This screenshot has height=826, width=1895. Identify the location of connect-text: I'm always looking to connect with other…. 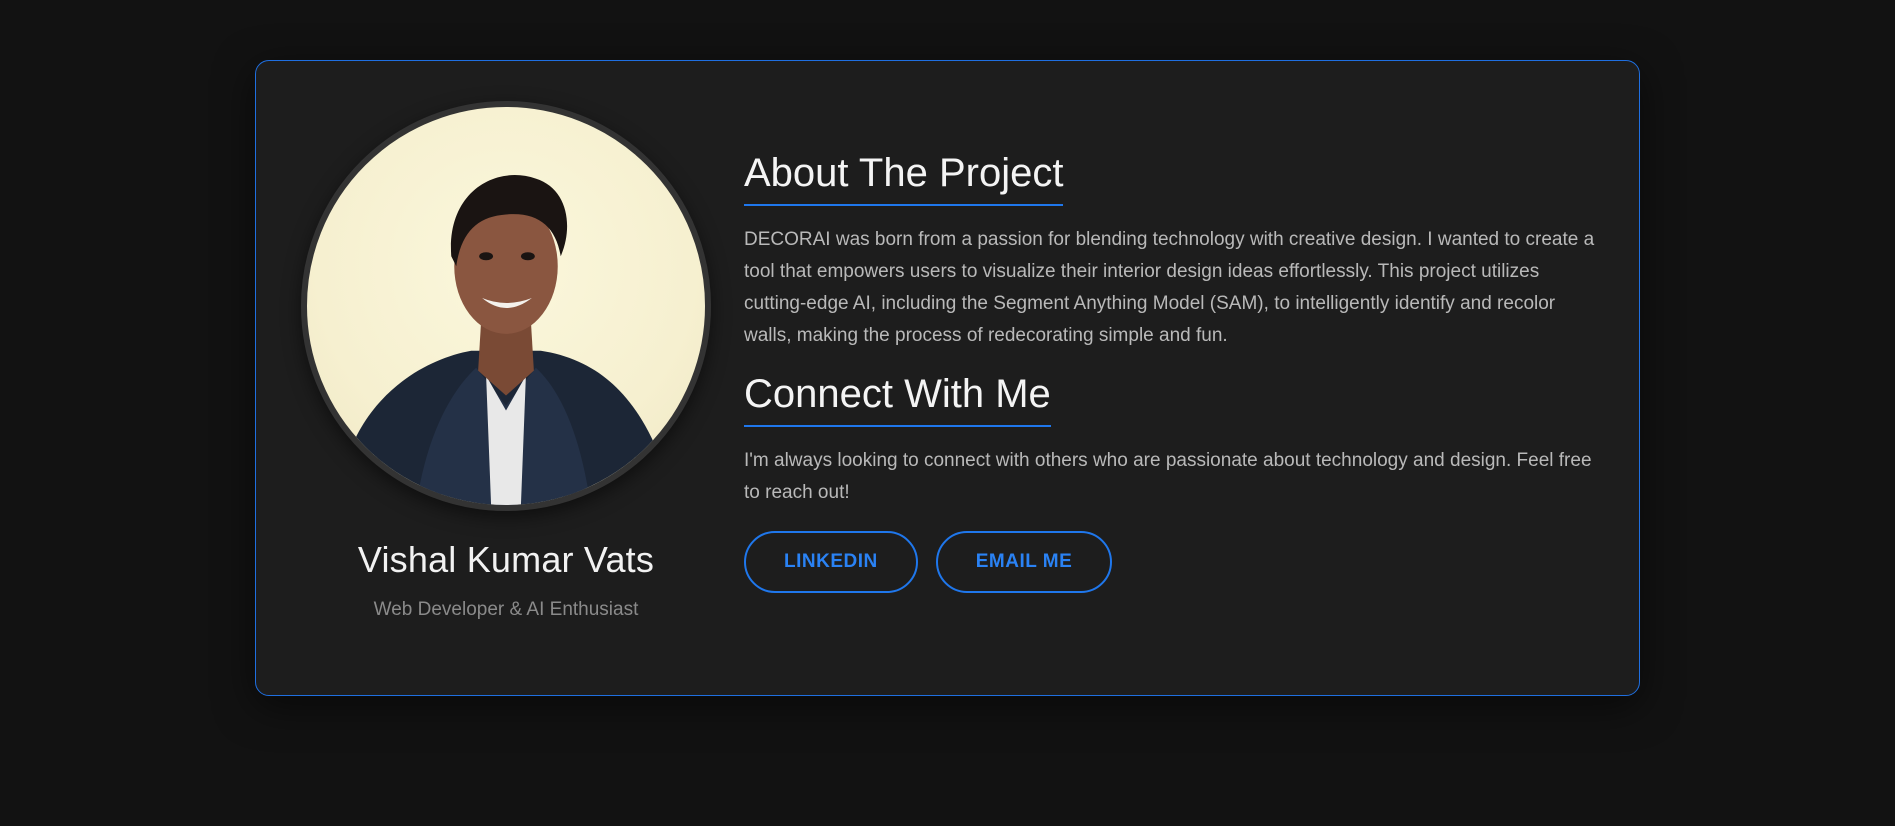
(1168, 476).